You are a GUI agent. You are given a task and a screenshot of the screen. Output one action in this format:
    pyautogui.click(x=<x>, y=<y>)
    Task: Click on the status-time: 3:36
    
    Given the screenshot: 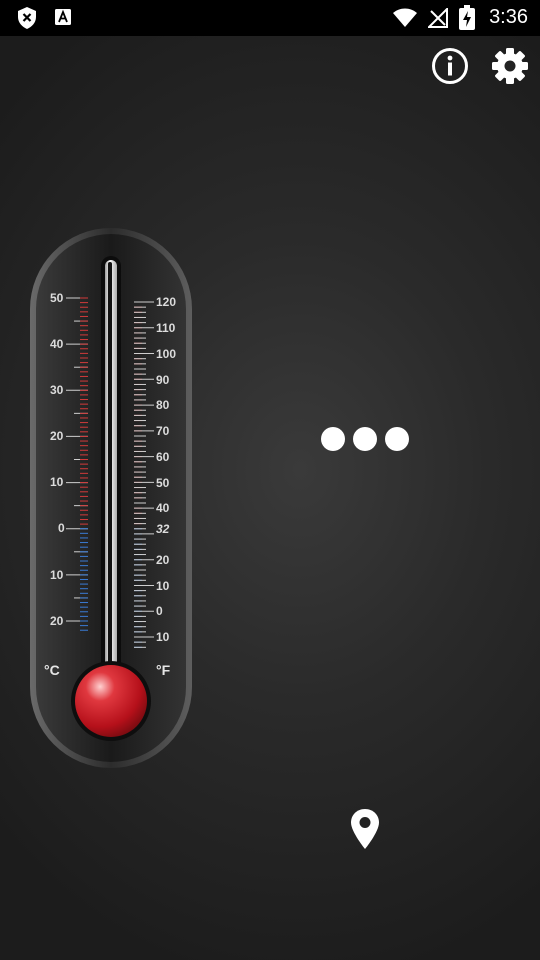 What is the action you would take?
    pyautogui.click(x=508, y=17)
    